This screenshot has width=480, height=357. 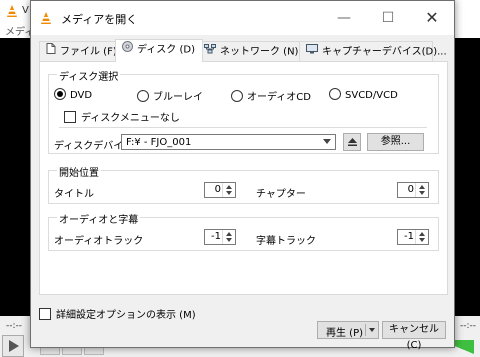 I want to click on network-icon, so click(x=210, y=51).